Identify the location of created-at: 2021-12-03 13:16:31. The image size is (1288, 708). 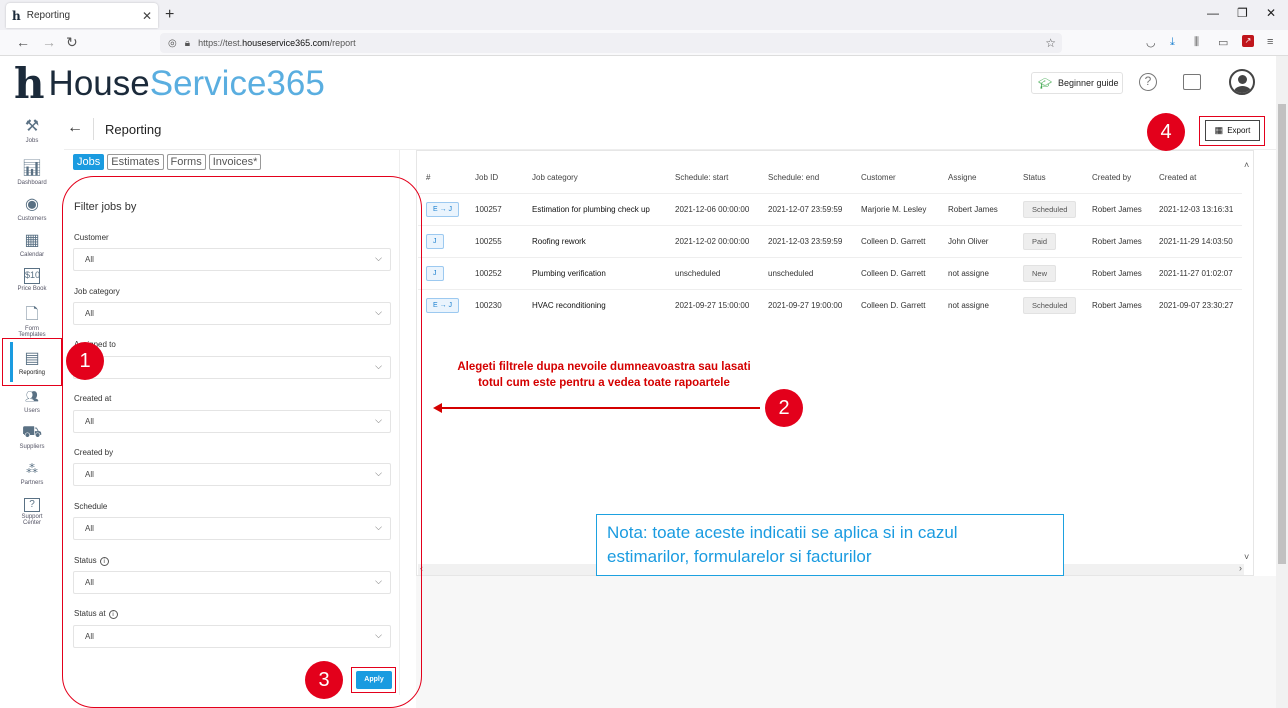
(1196, 208).